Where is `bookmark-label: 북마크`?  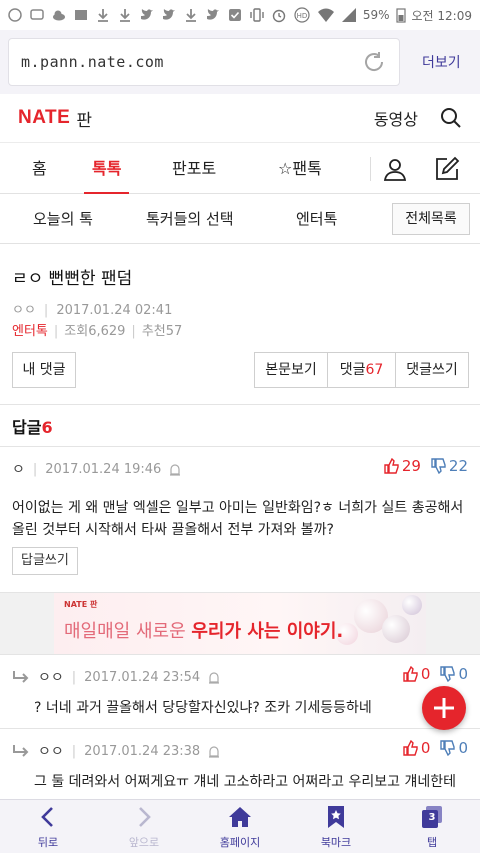
bookmark-label: 북마크 is located at coordinates (336, 842).